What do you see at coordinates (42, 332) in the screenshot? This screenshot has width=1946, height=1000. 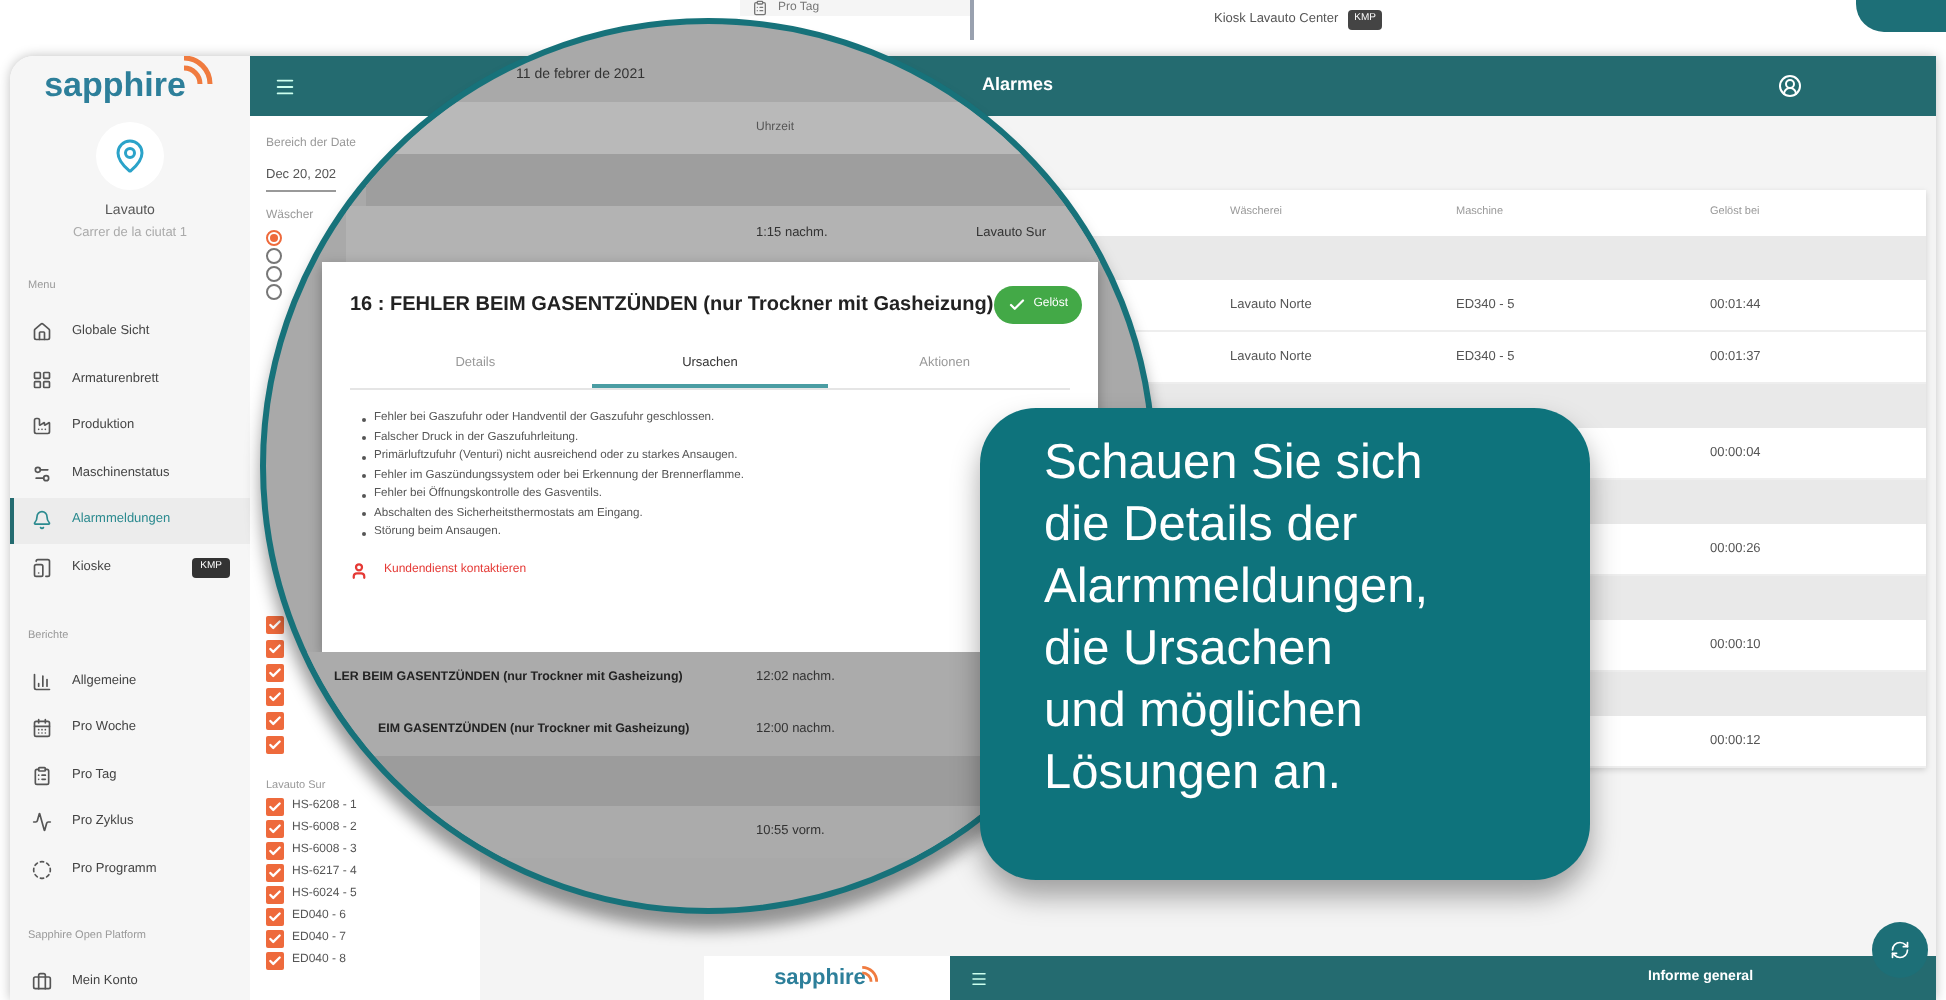 I see `home-icon` at bounding box center [42, 332].